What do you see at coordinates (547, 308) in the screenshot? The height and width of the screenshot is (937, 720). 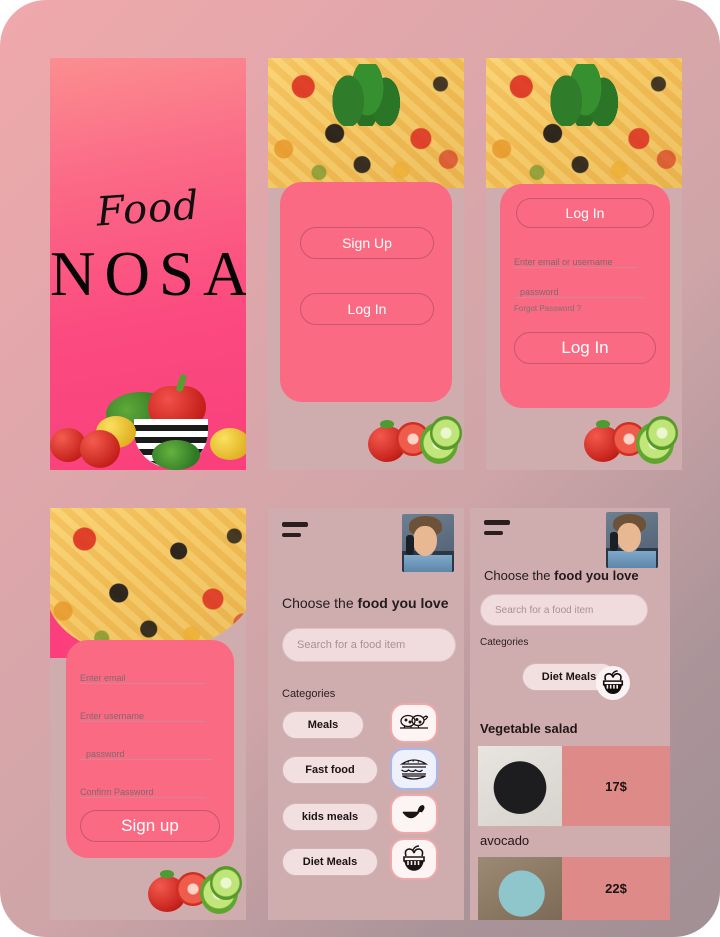 I see `forgot-password-link: Forgot Password ?` at bounding box center [547, 308].